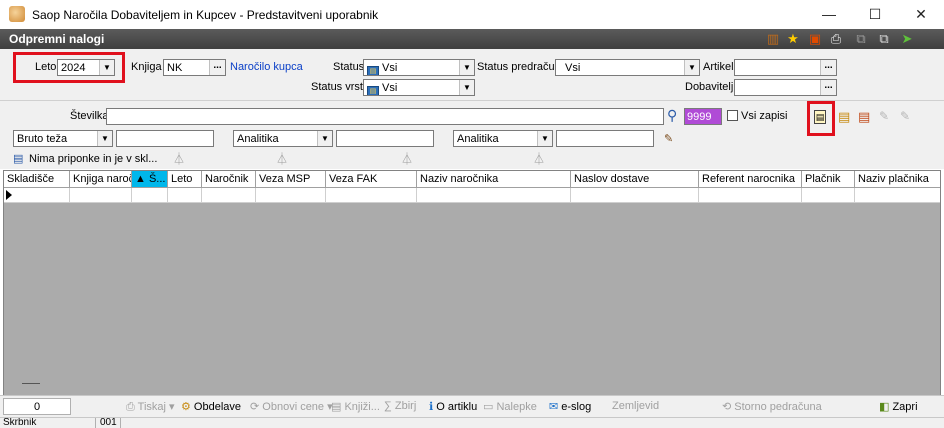  I want to click on new-document-icon: ▤, so click(820, 117).